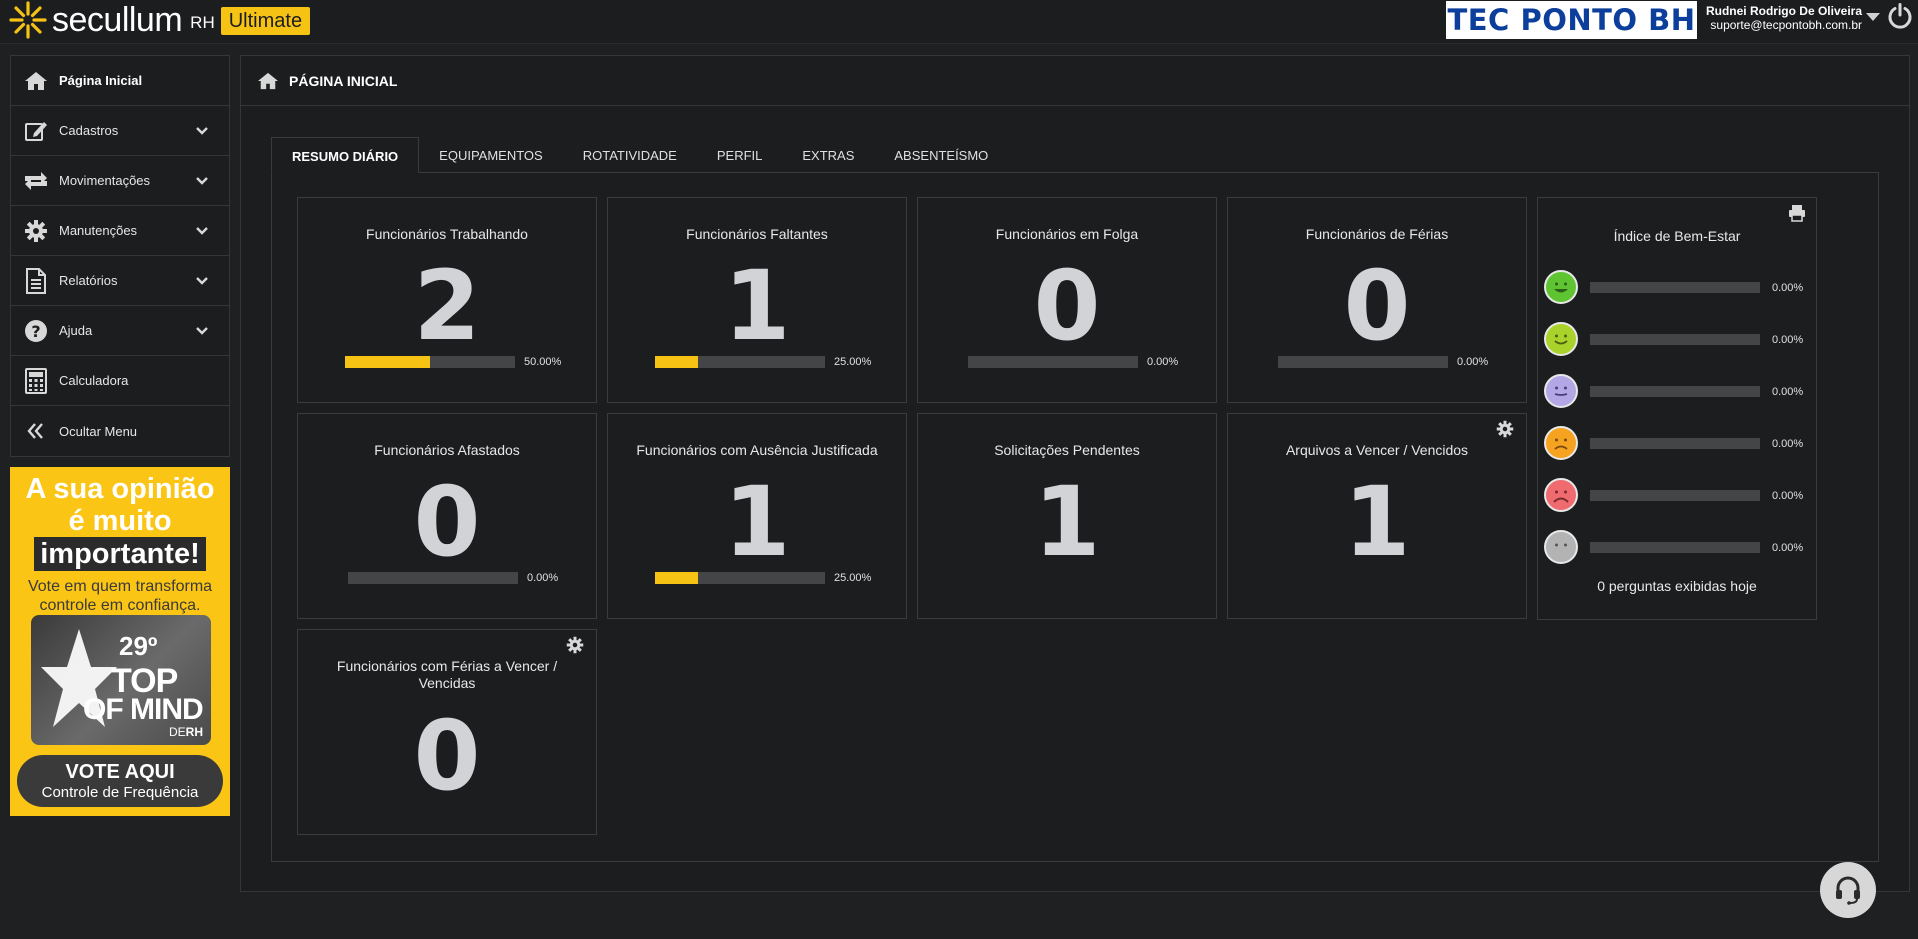  I want to click on card-funcionarios-trabalhando: Funcionários Trabalhando 2 50.00%, so click(447, 300).